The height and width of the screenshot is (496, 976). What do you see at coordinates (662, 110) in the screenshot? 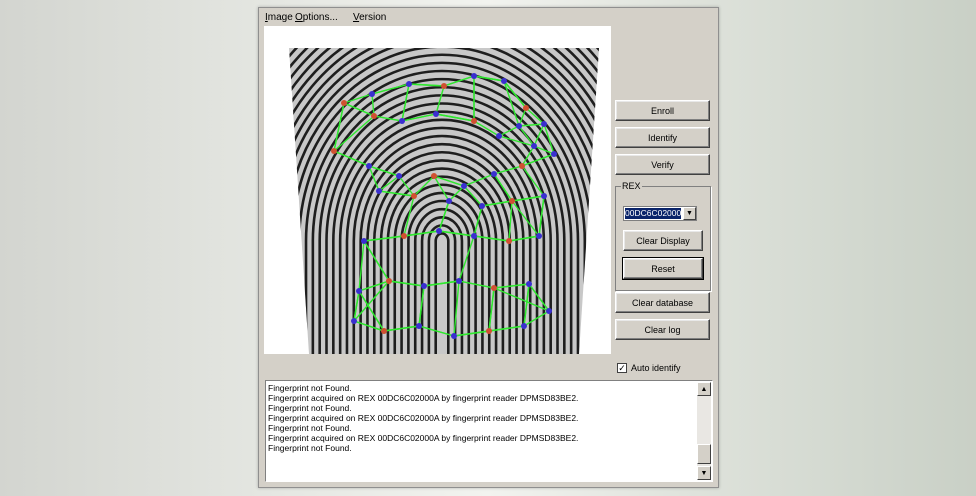
I see `enroll-button: Enroll` at bounding box center [662, 110].